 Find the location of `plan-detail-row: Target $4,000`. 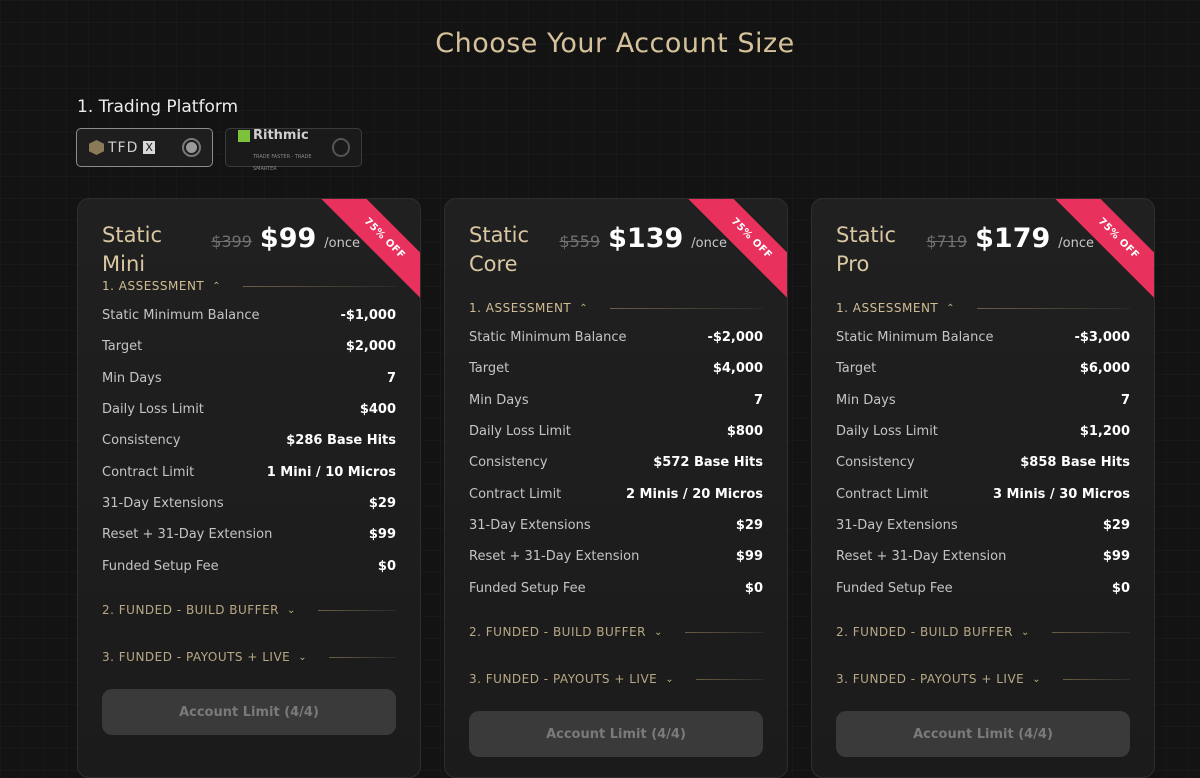

plan-detail-row: Target $4,000 is located at coordinates (616, 368).